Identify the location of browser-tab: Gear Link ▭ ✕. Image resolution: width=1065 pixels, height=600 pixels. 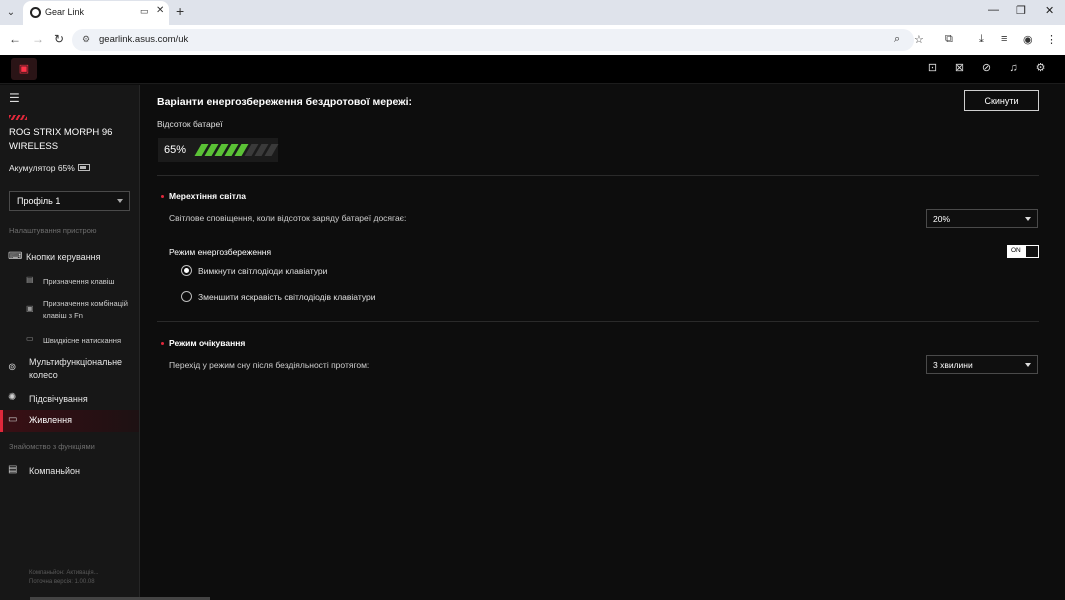
(96, 13).